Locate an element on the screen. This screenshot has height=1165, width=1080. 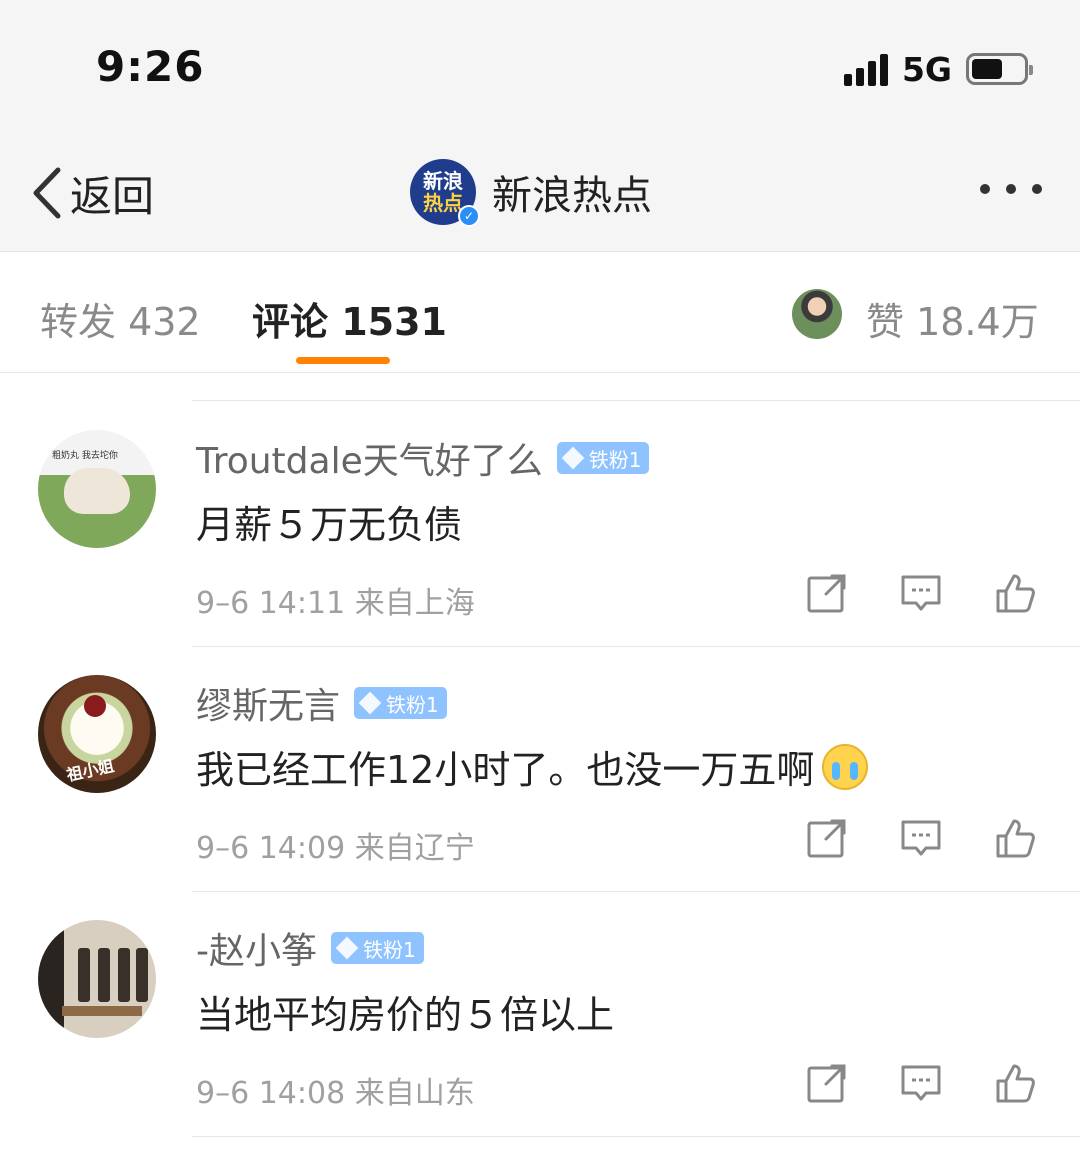
tab-comments: 评论 1531 is located at coordinates (349, 318).